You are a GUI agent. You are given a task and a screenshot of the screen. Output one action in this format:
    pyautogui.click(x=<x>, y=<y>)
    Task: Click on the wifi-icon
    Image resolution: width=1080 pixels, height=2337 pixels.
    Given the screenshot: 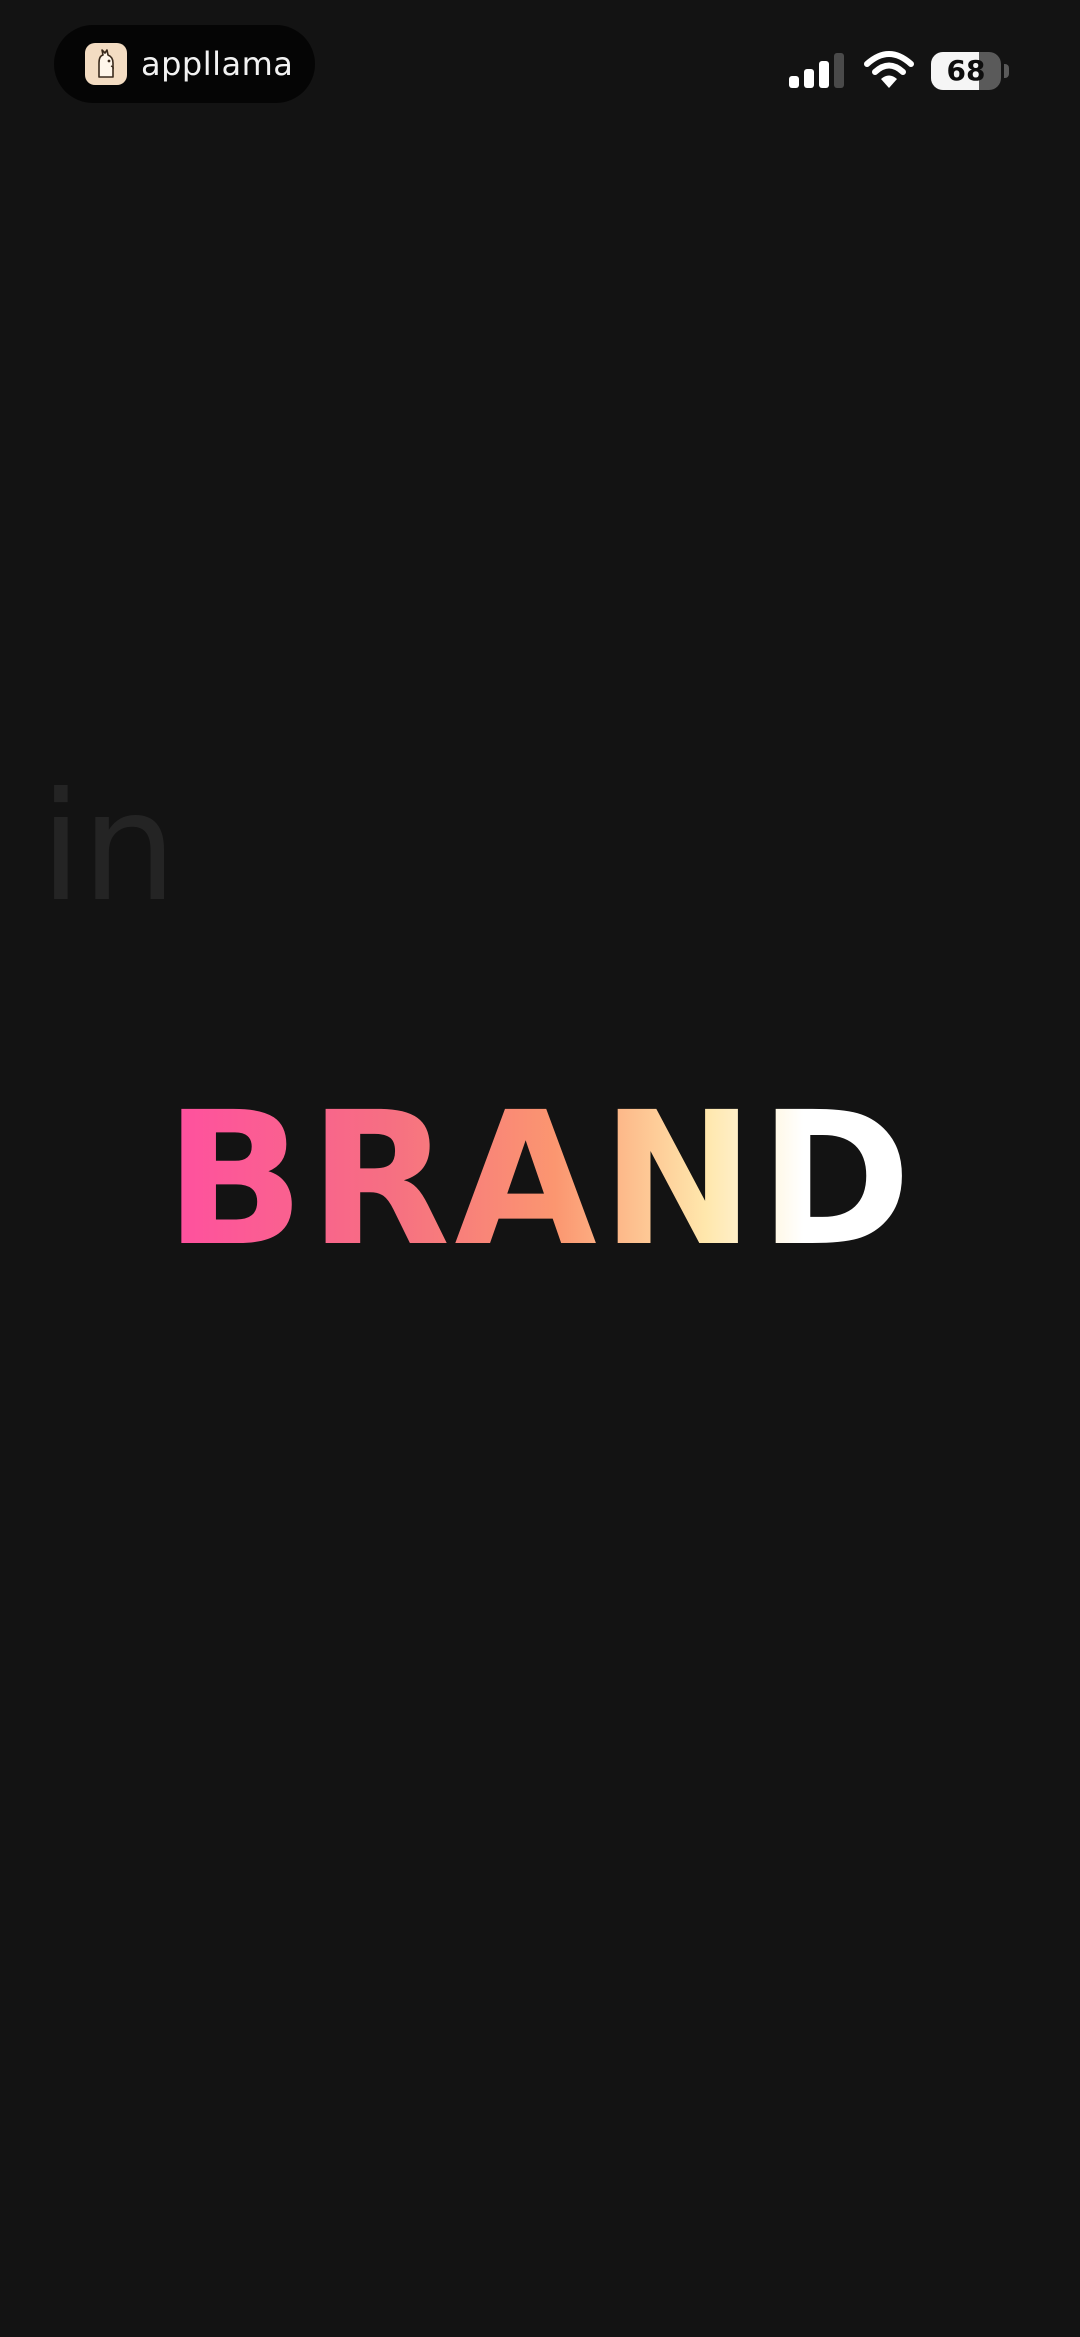 What is the action you would take?
    pyautogui.click(x=889, y=69)
    